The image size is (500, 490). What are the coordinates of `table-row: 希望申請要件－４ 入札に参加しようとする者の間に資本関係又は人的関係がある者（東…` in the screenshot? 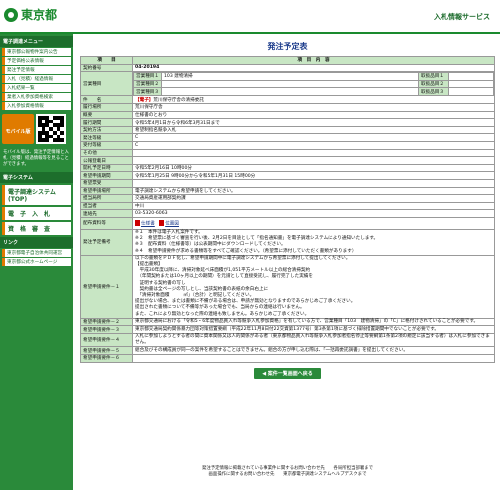 It's located at (287, 340).